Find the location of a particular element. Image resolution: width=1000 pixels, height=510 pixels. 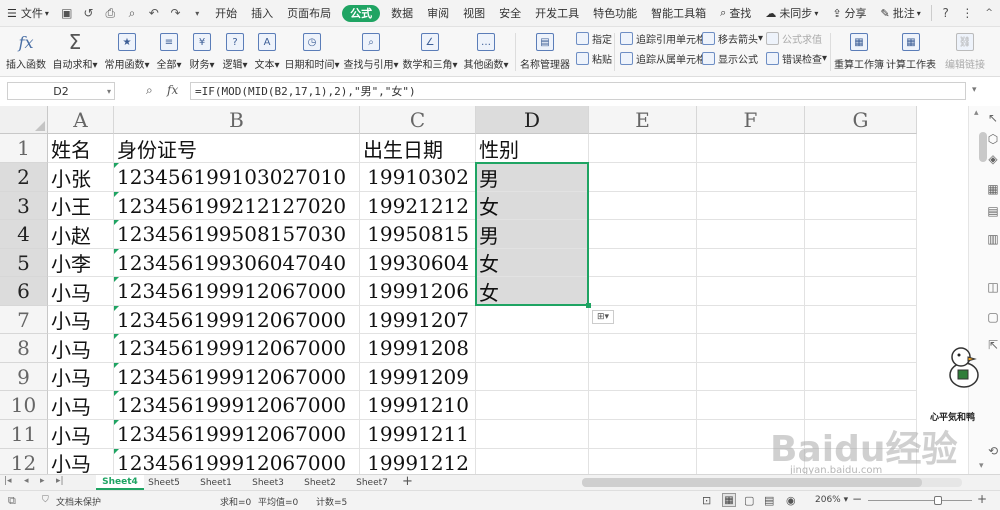

cell-f9 is located at coordinates (751, 377).